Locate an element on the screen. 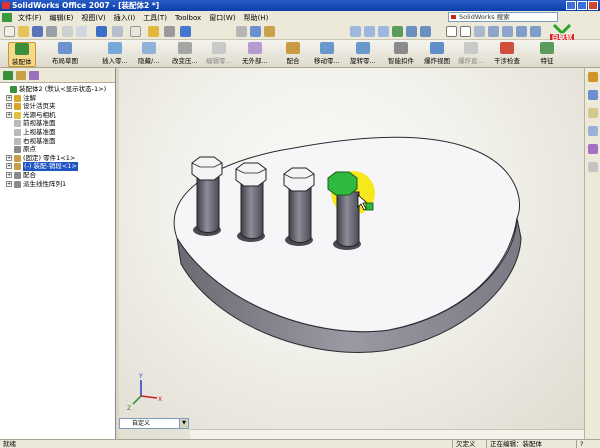 The height and width of the screenshot is (448, 600). menu-tools: 工具(T) is located at coordinates (155, 18).